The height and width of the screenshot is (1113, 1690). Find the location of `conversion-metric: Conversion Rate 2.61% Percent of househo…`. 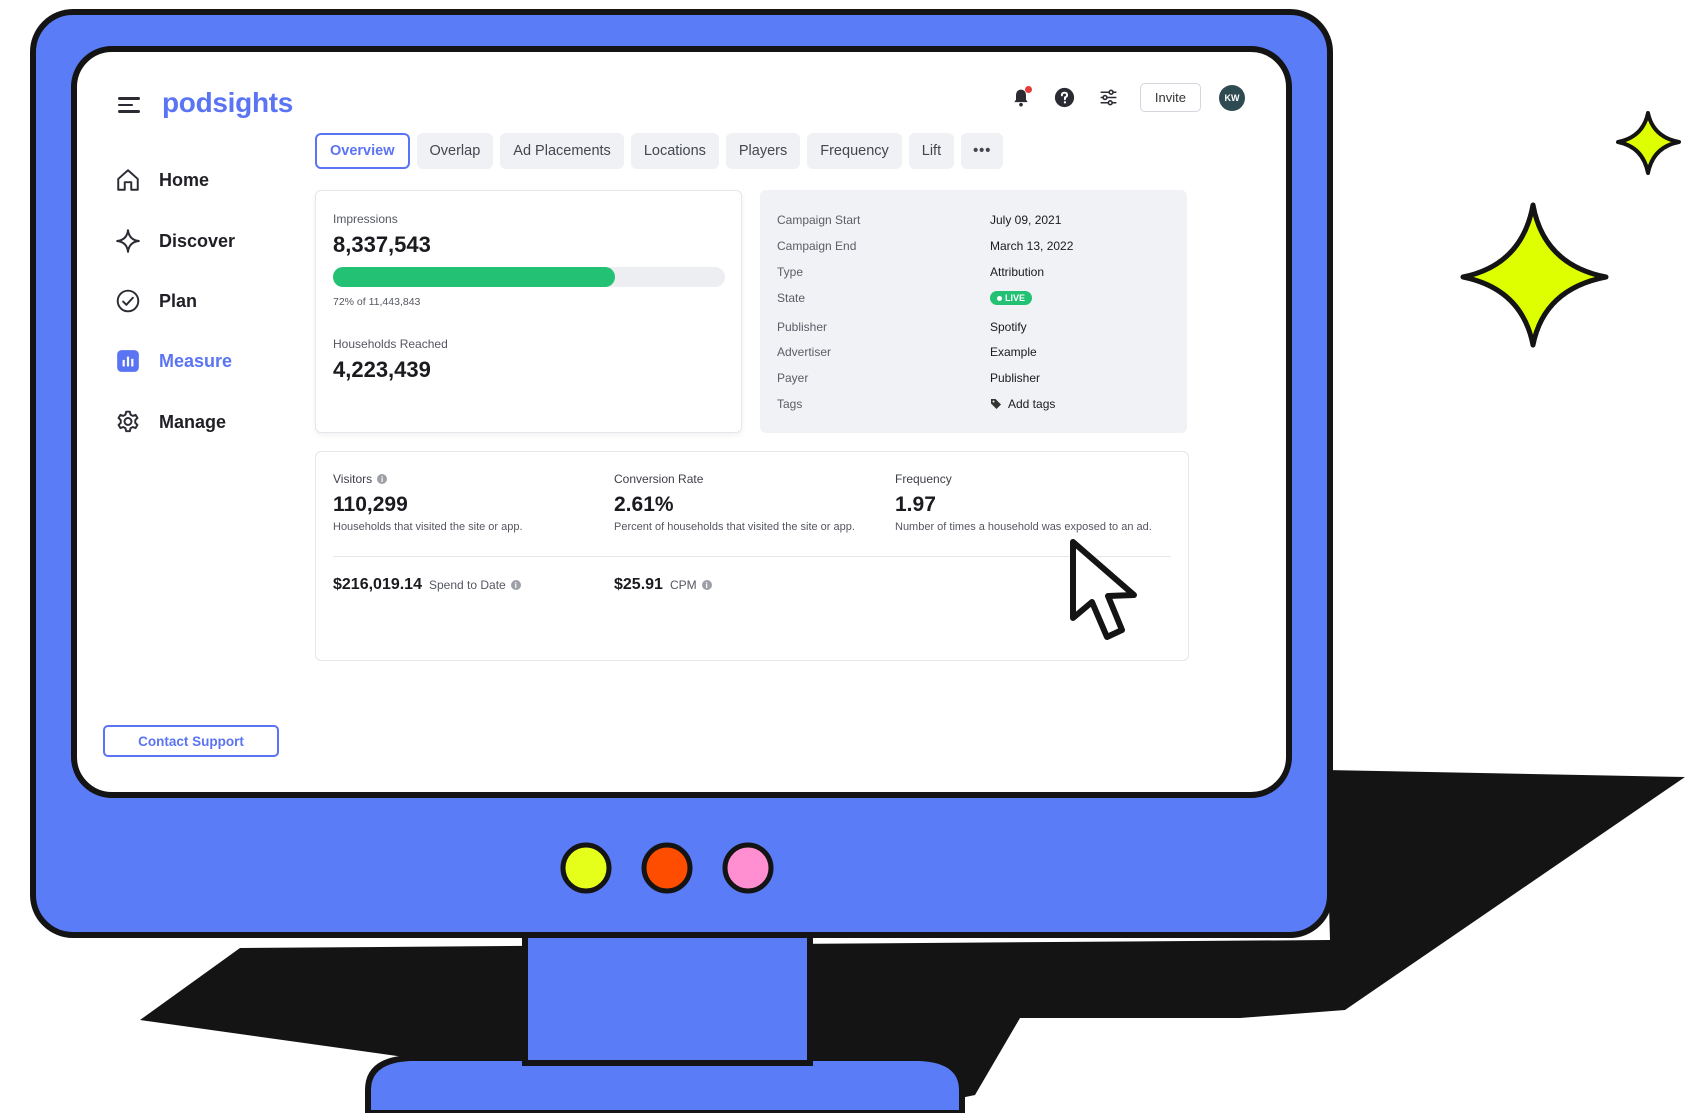

conversion-metric: Conversion Rate 2.61% Percent of househo… is located at coordinates (734, 502).